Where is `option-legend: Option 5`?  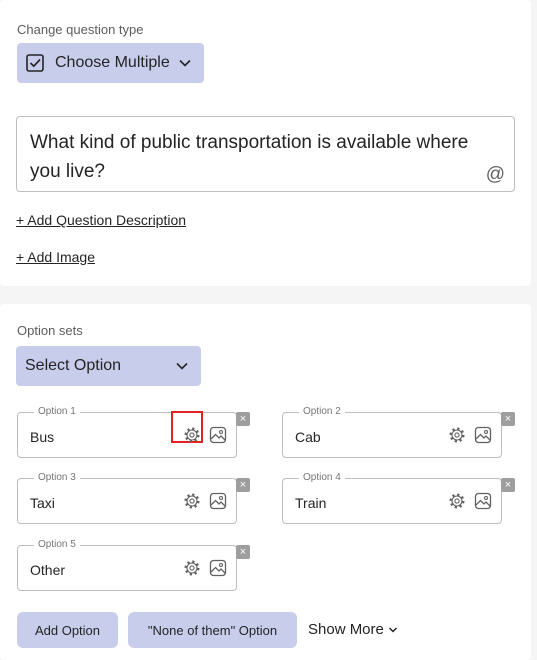 option-legend: Option 5 is located at coordinates (57, 545).